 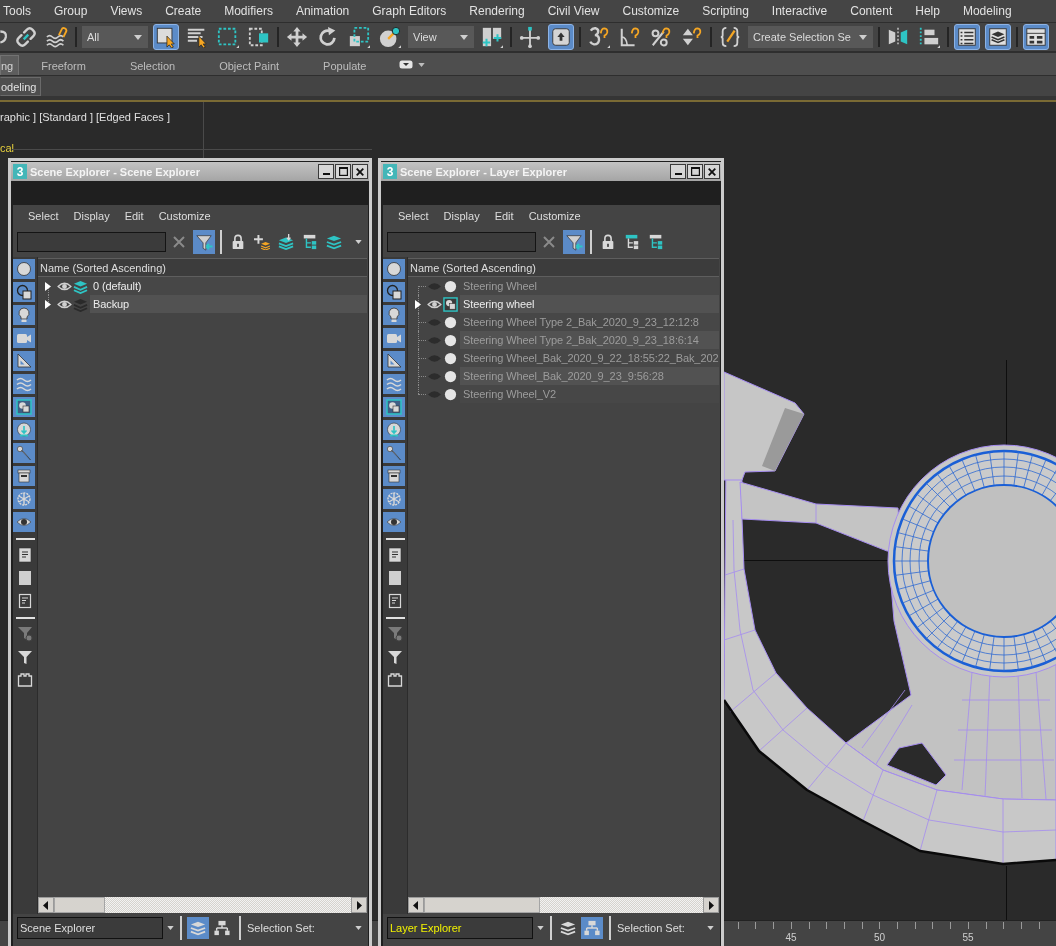 I want to click on ribbon-tab: Selection, so click(x=152, y=65).